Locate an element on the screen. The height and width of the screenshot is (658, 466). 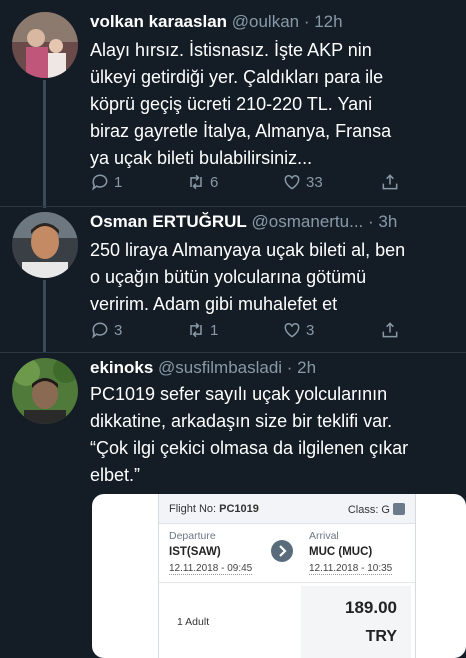
reply-button: 3 is located at coordinates (106, 330).